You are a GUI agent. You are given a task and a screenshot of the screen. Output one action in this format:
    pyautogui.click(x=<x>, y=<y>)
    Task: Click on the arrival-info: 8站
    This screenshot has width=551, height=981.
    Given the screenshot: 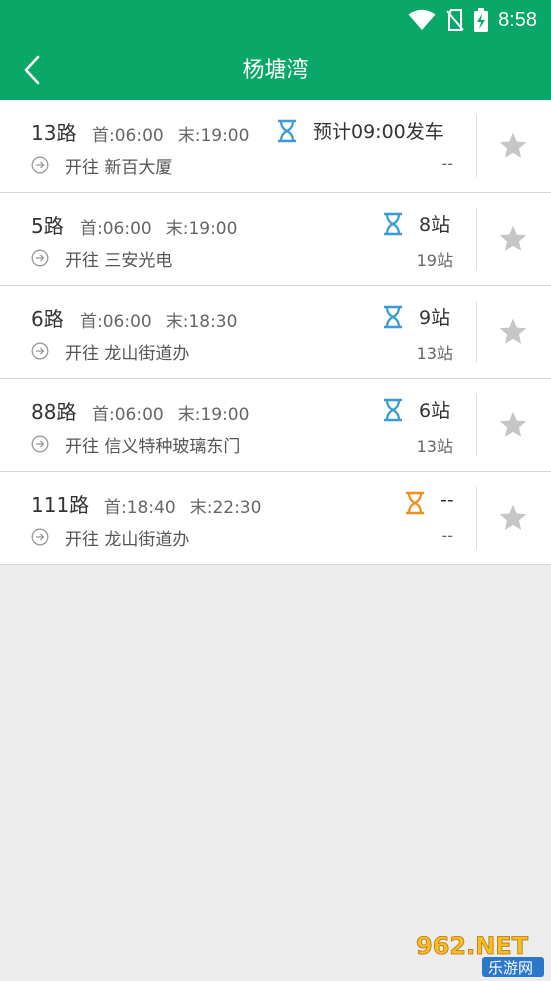 What is the action you would take?
    pyautogui.click(x=435, y=225)
    